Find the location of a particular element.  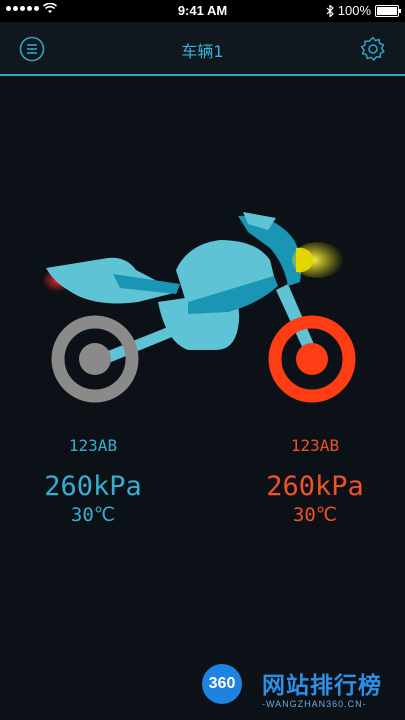

rear-tire-info: 123AB 260kPa 30℃ is located at coordinates (93, 481).